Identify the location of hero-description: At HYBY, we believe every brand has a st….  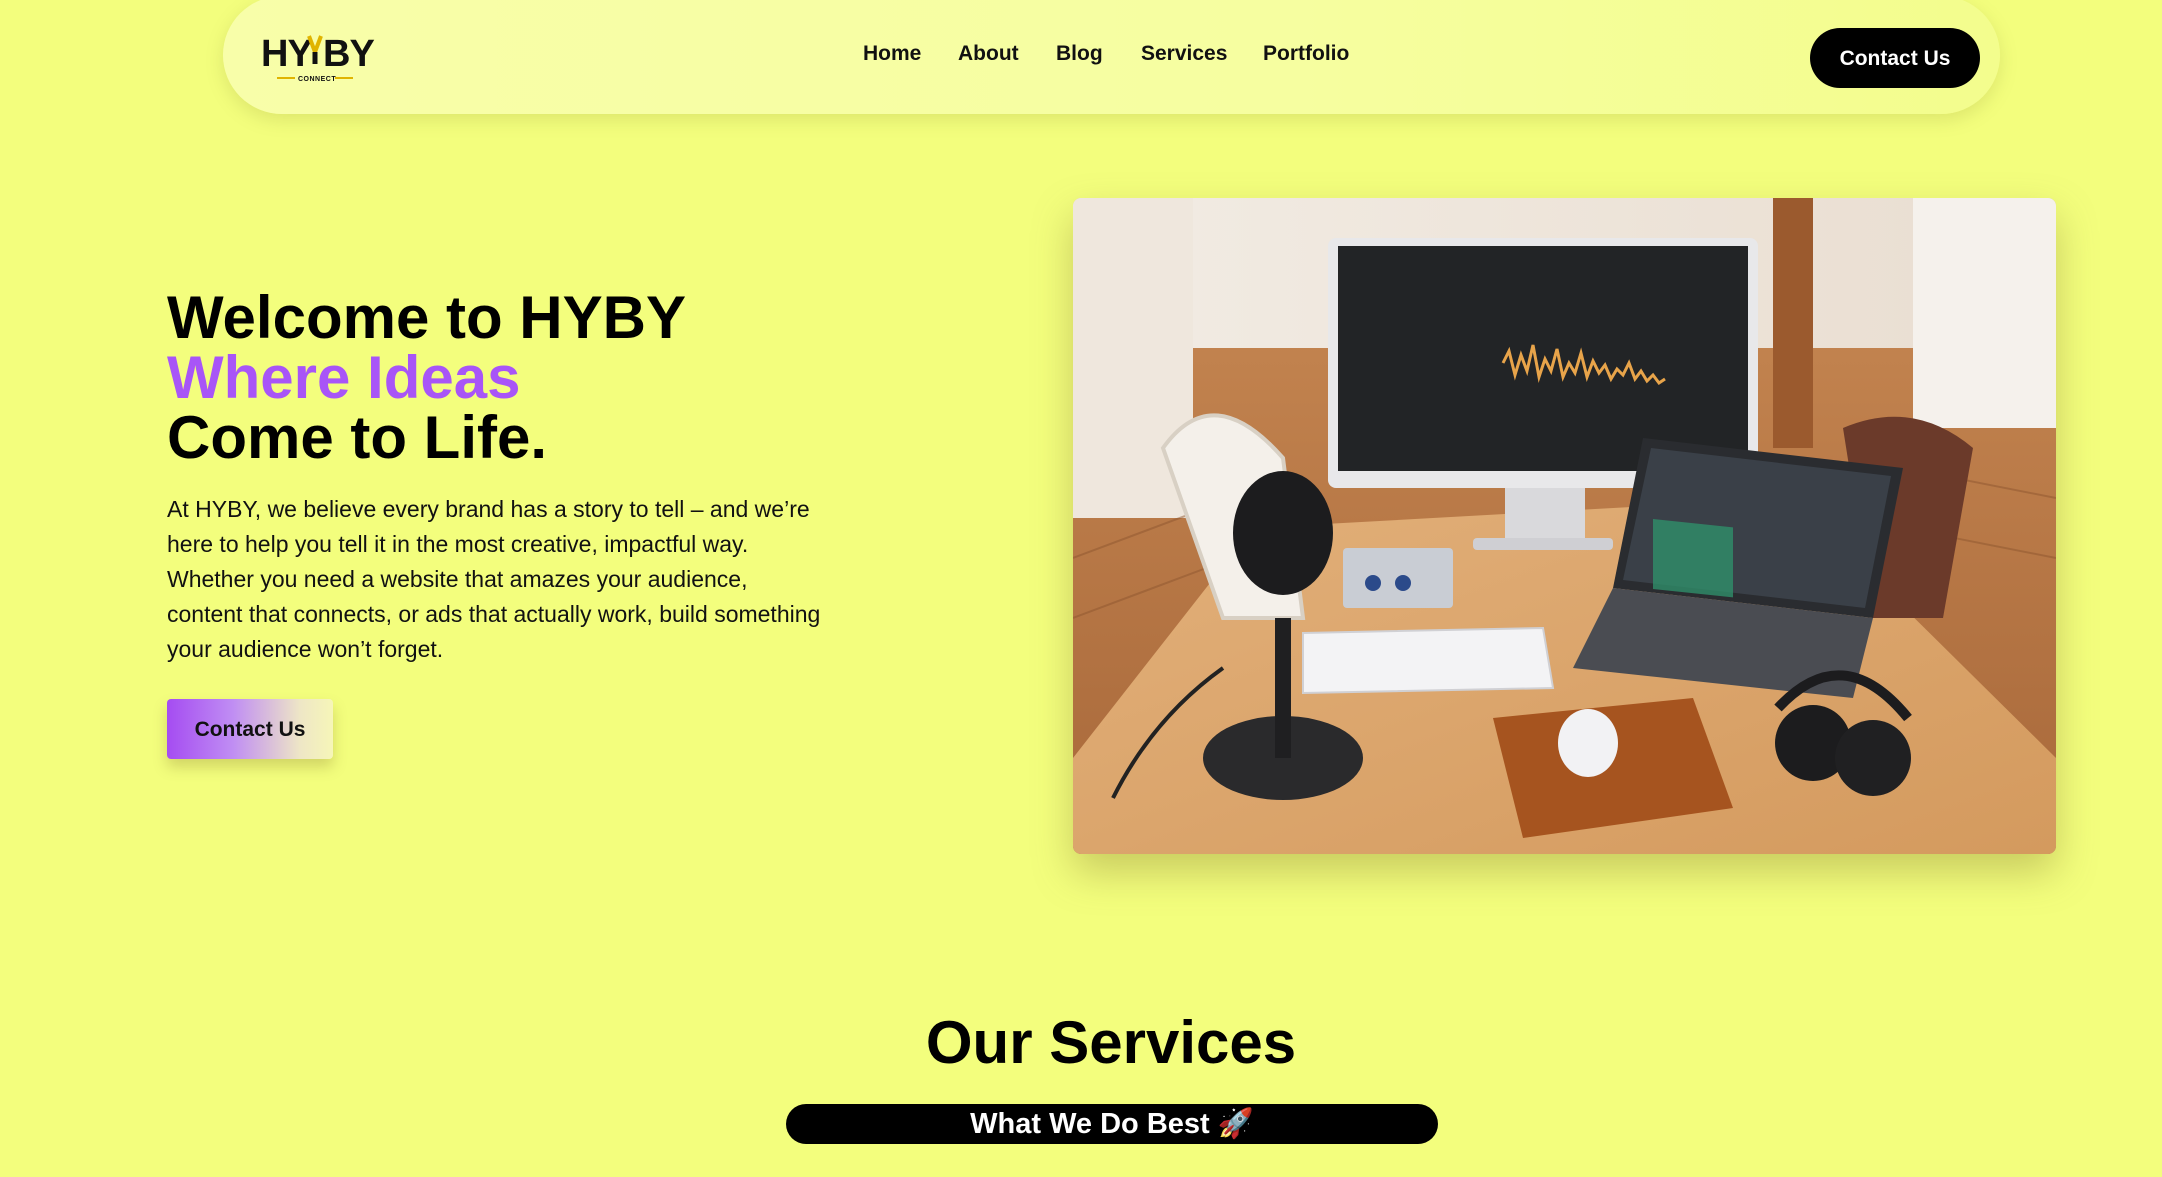
(494, 579).